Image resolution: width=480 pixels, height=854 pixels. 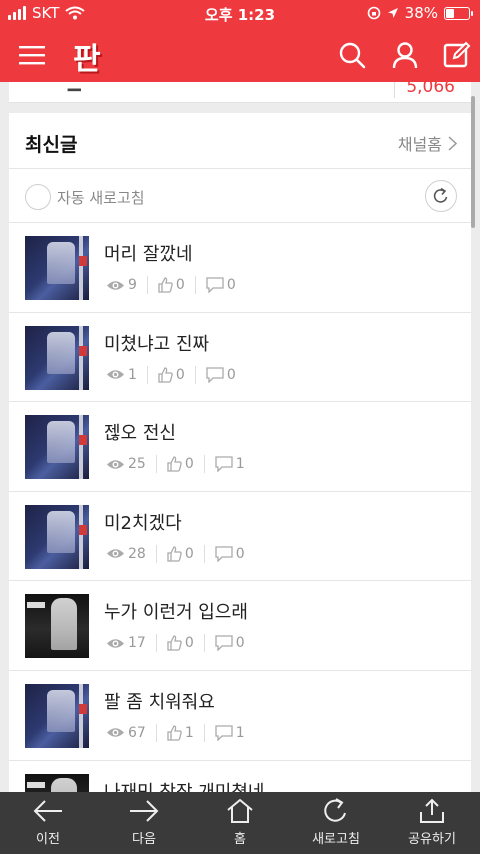 I want to click on search-icon, so click(x=352, y=55).